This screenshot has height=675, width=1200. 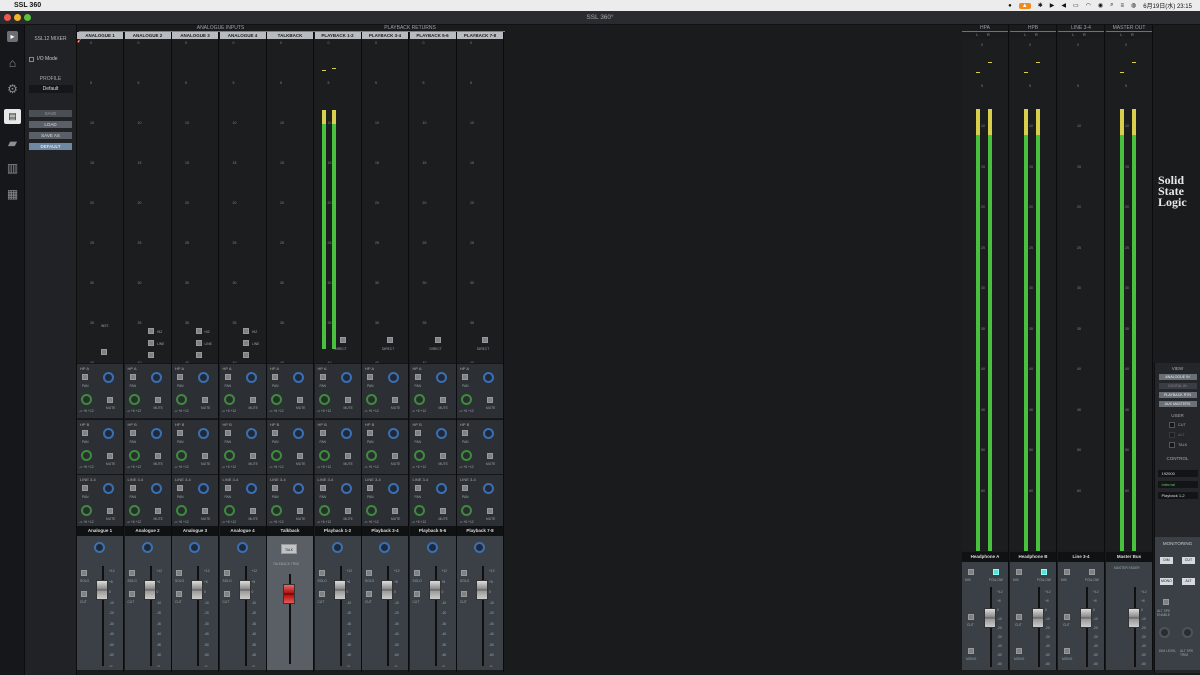 I want to click on profile-value: Default, so click(x=50, y=89).